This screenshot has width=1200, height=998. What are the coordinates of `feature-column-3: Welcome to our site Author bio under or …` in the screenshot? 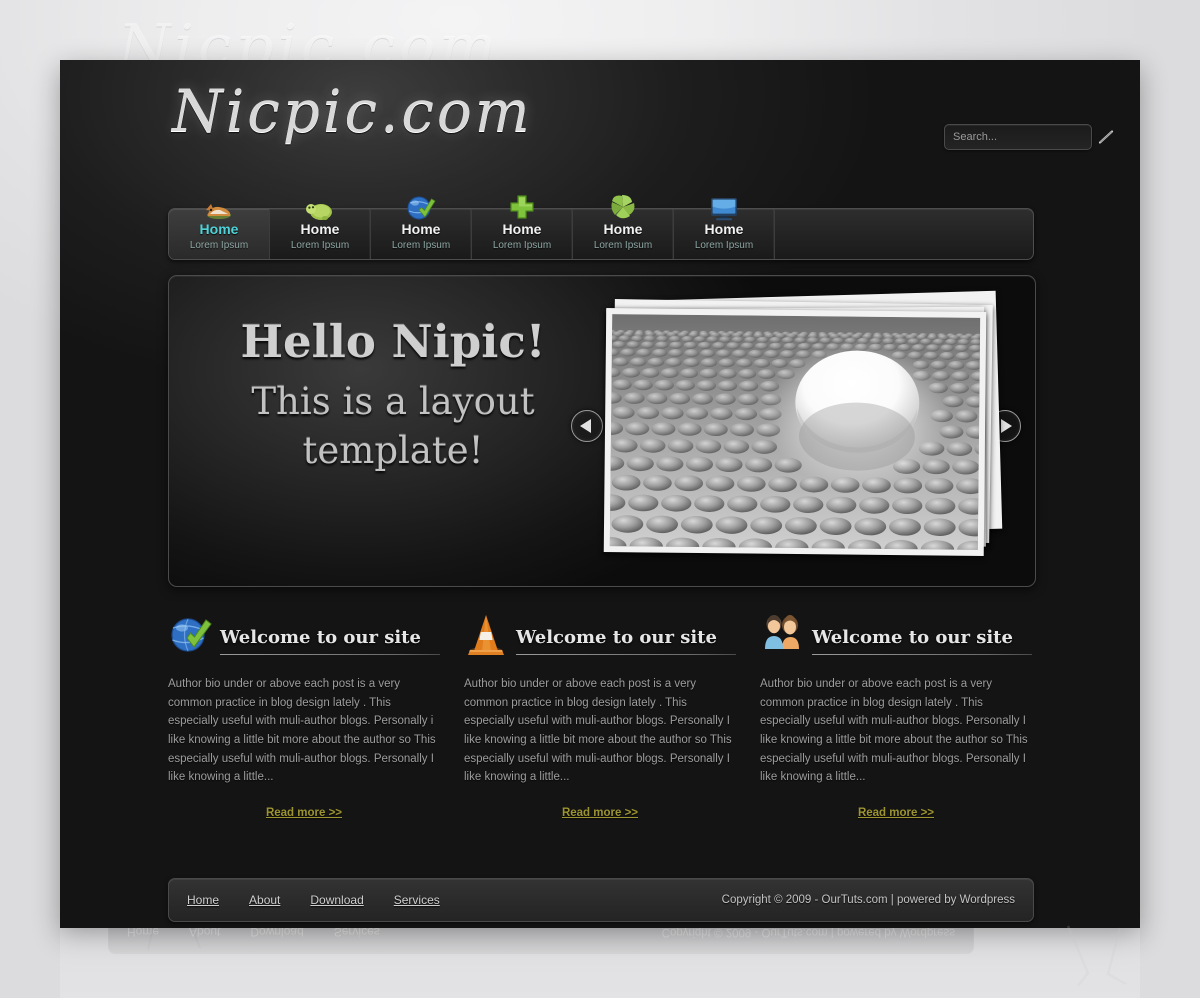 It's located at (896, 730).